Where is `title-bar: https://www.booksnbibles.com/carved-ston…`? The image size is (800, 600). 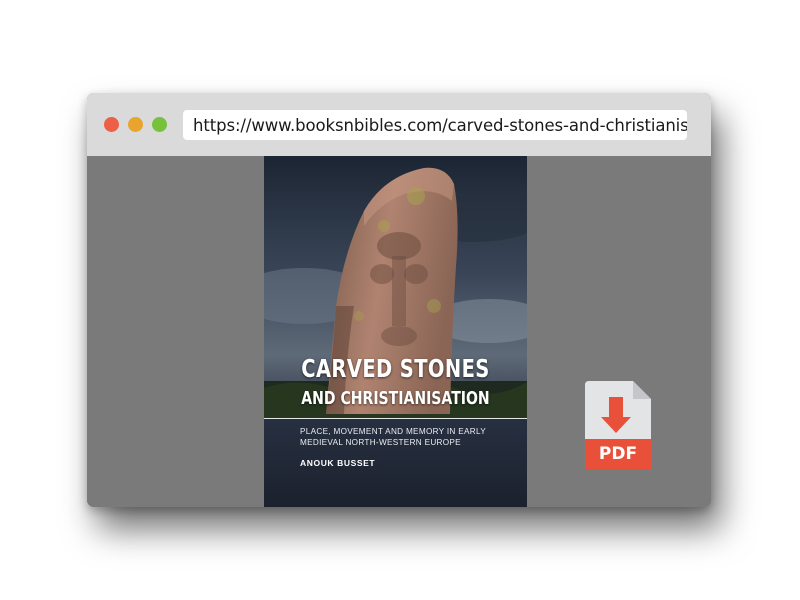
title-bar: https://www.booksnbibles.com/carved-ston… is located at coordinates (399, 124).